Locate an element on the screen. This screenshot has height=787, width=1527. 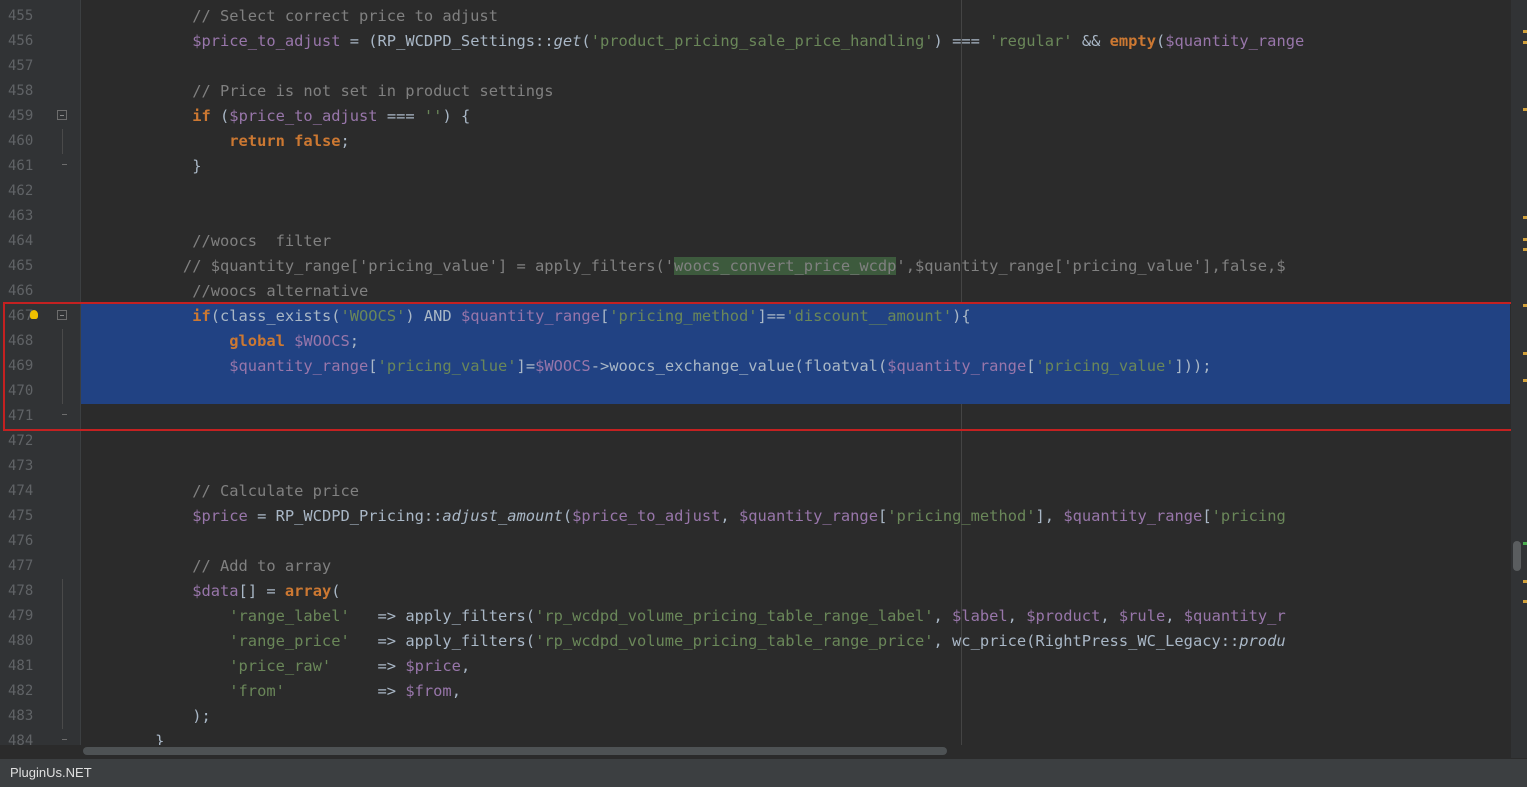
watermark-text: PluginUs.NET is located at coordinates (51, 772).